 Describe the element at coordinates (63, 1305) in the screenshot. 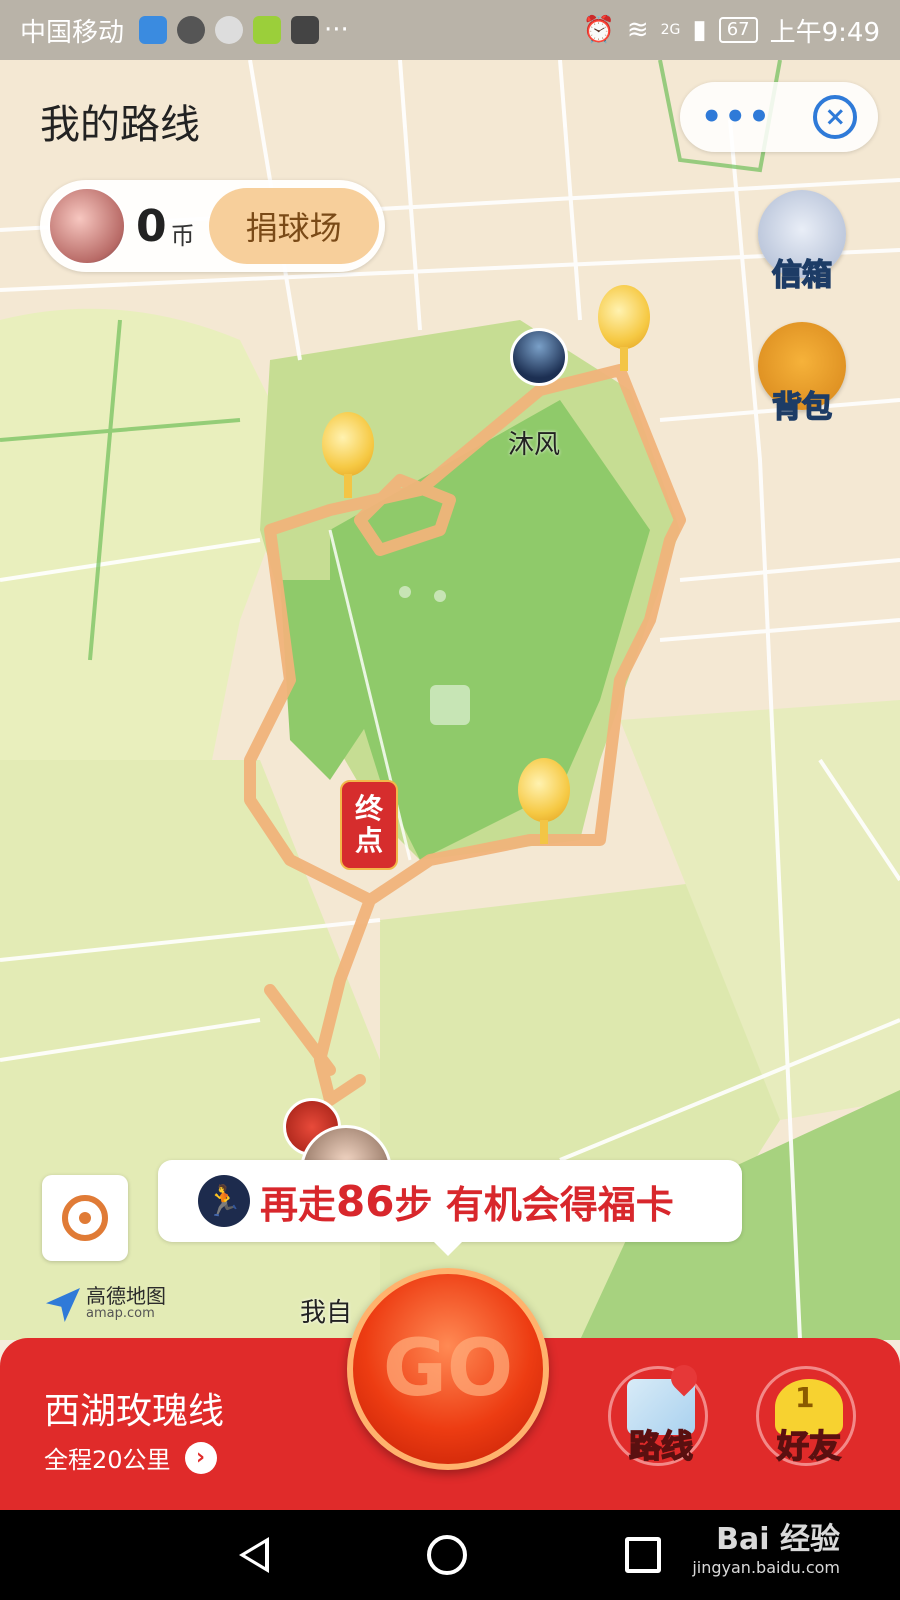

I see `amap-arrow-icon` at that location.